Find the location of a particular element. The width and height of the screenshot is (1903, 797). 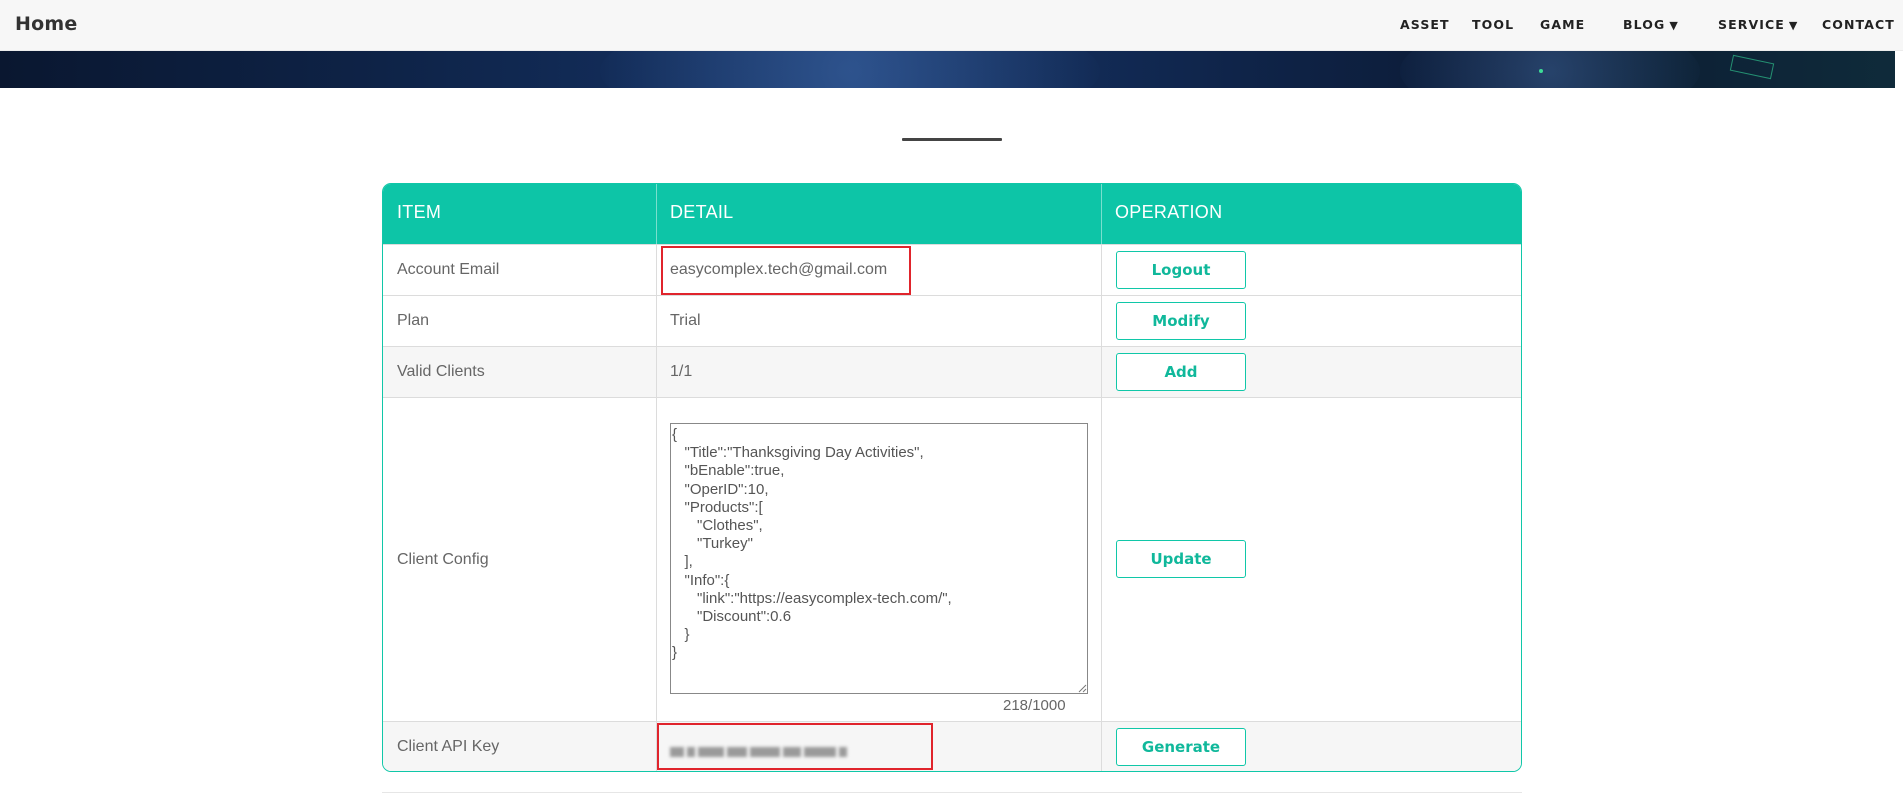

bottom-divider is located at coordinates (952, 792).